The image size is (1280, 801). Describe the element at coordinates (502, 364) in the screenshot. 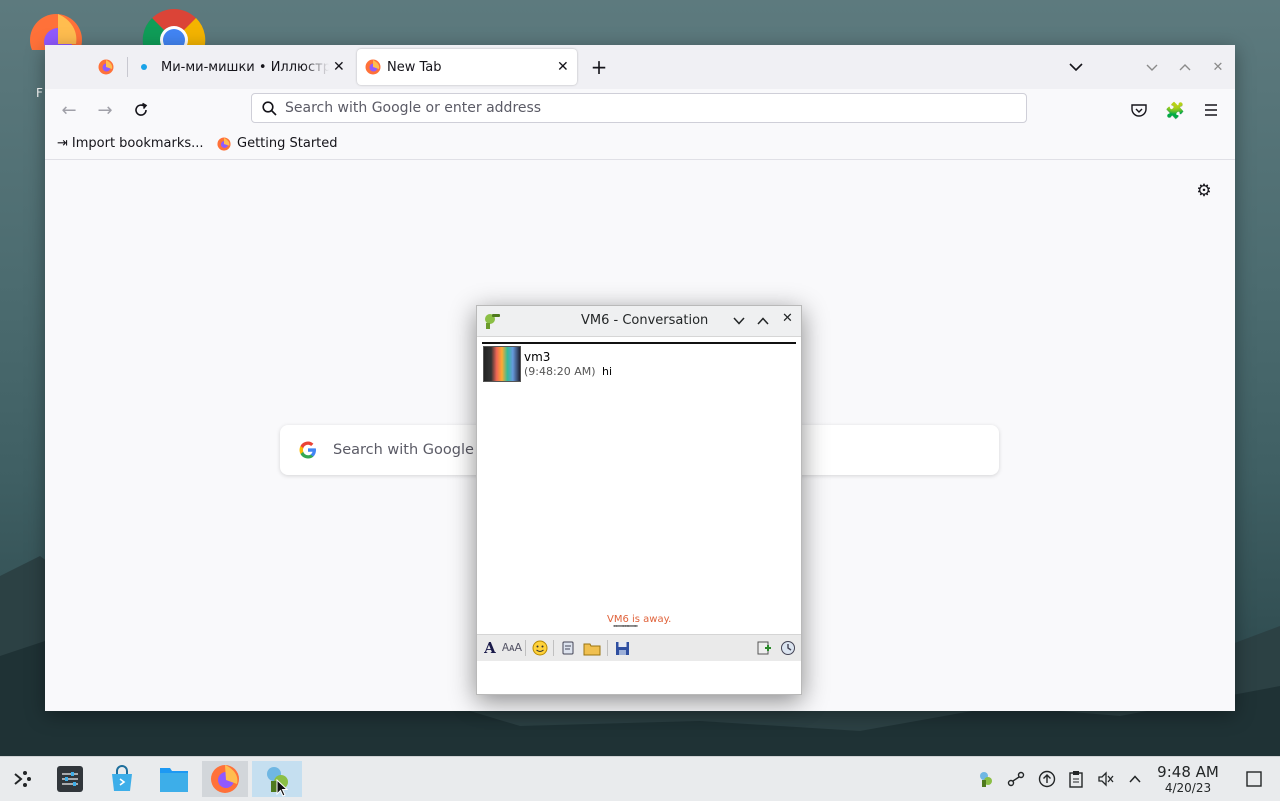

I see `buddy-avatar` at that location.